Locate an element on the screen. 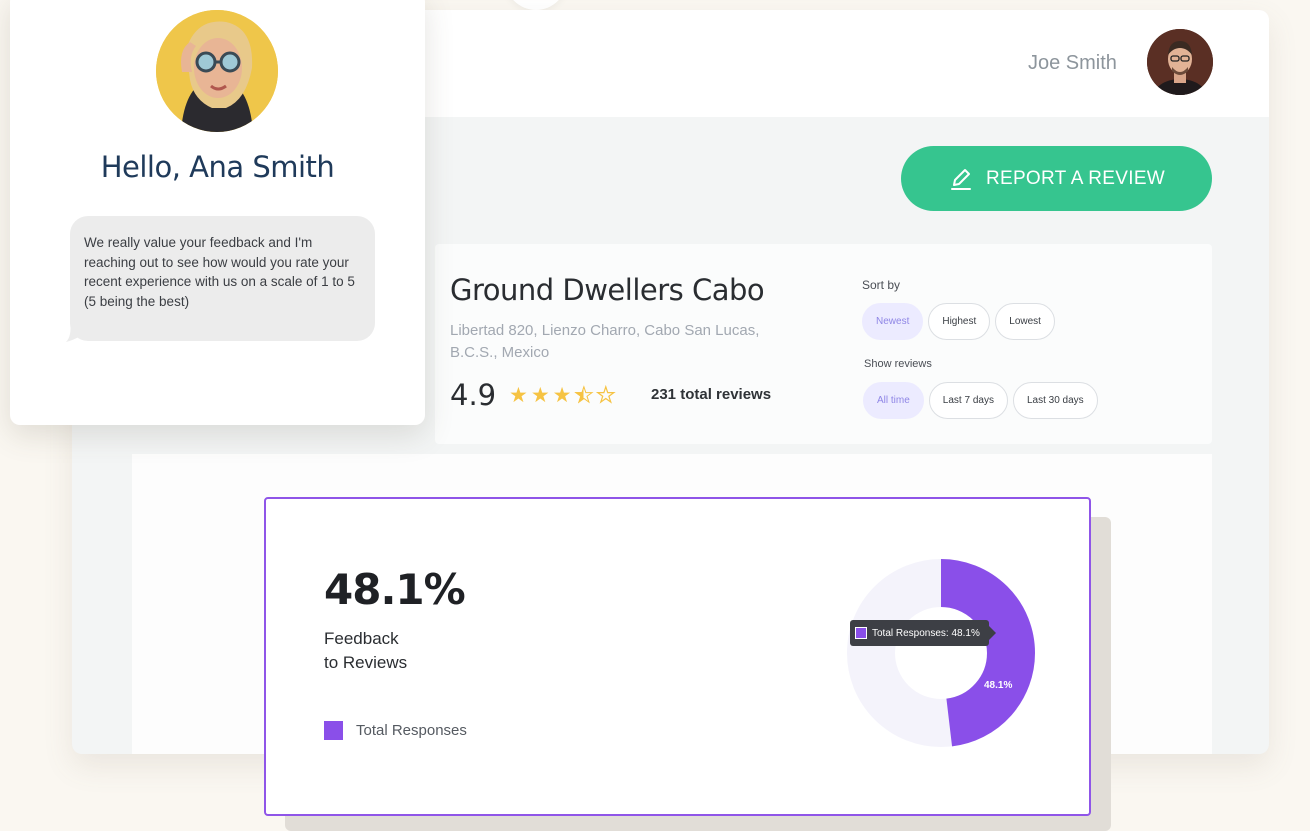 Image resolution: width=1310 pixels, height=831 pixels. top-decoration is located at coordinates (536, 5).